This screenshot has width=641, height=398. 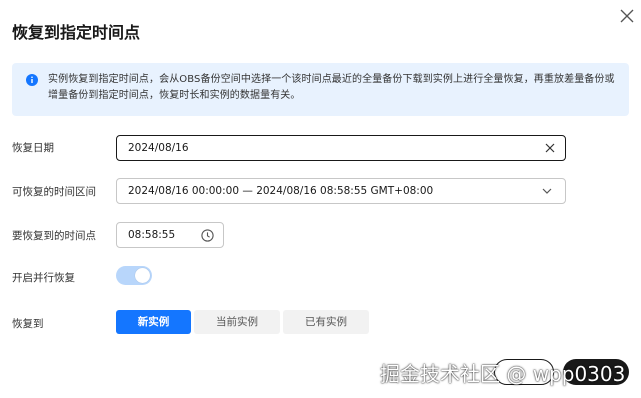 I want to click on restore-time-value: 08:58:55, so click(x=152, y=235).